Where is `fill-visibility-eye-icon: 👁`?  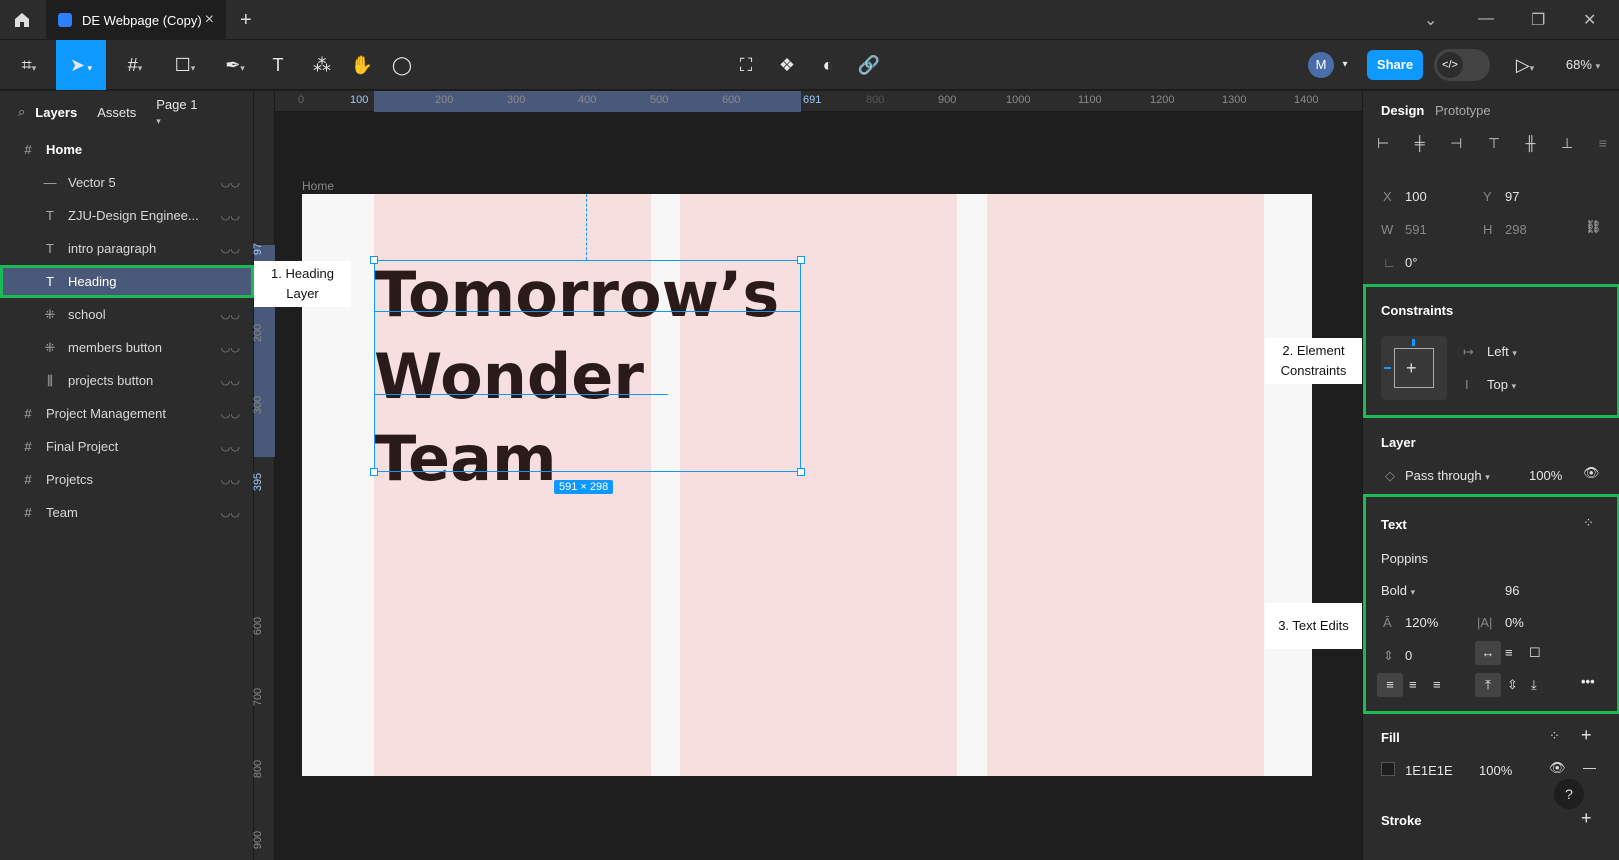 fill-visibility-eye-icon: 👁 is located at coordinates (1557, 768).